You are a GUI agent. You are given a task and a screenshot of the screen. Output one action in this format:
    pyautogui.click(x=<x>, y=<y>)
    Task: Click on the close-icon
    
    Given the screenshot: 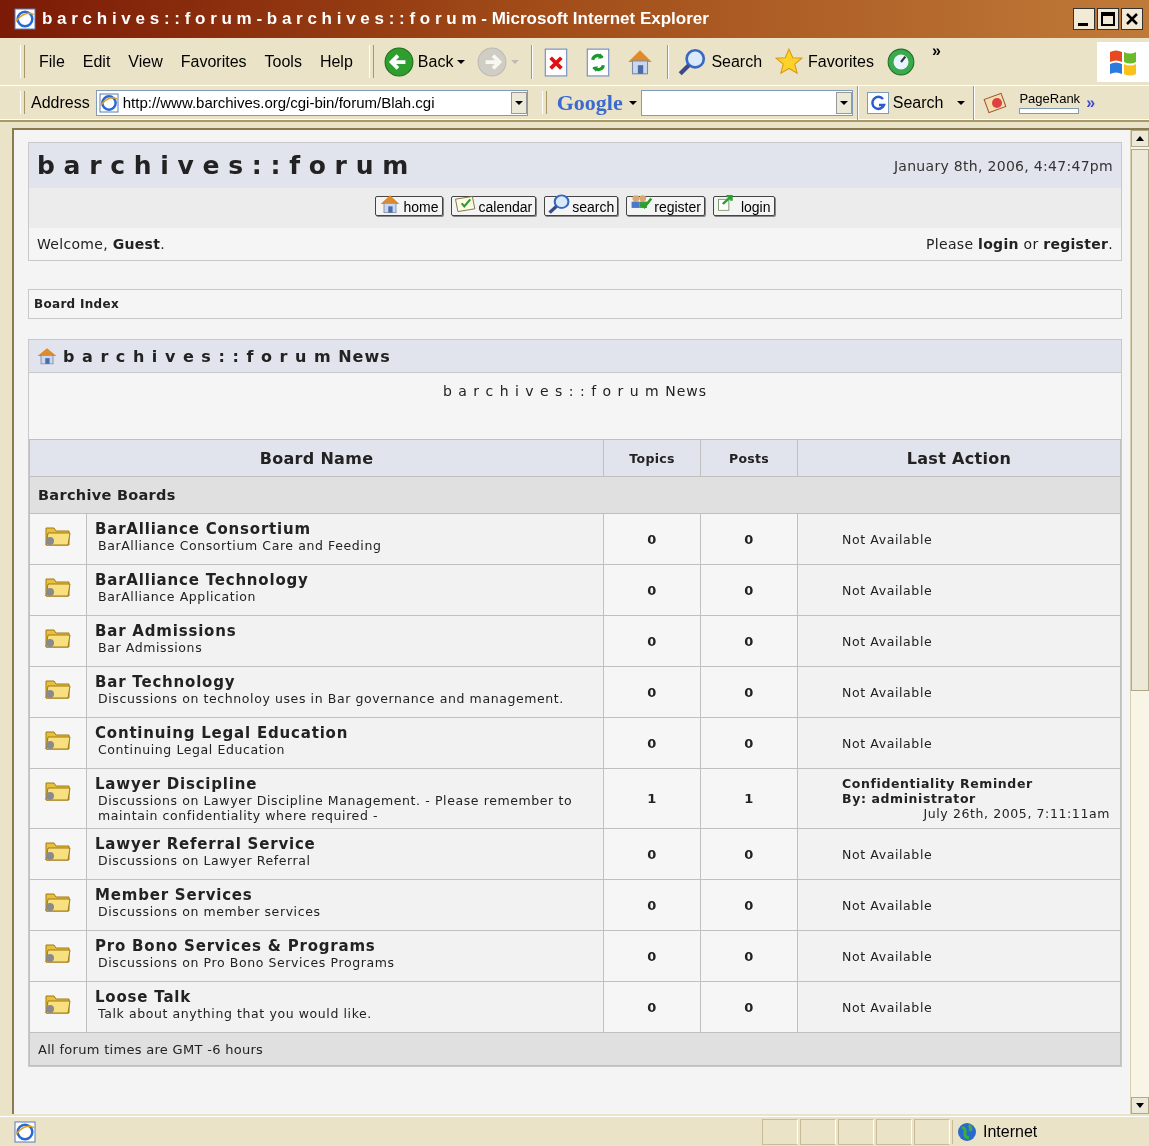 What is the action you would take?
    pyautogui.click(x=1132, y=19)
    